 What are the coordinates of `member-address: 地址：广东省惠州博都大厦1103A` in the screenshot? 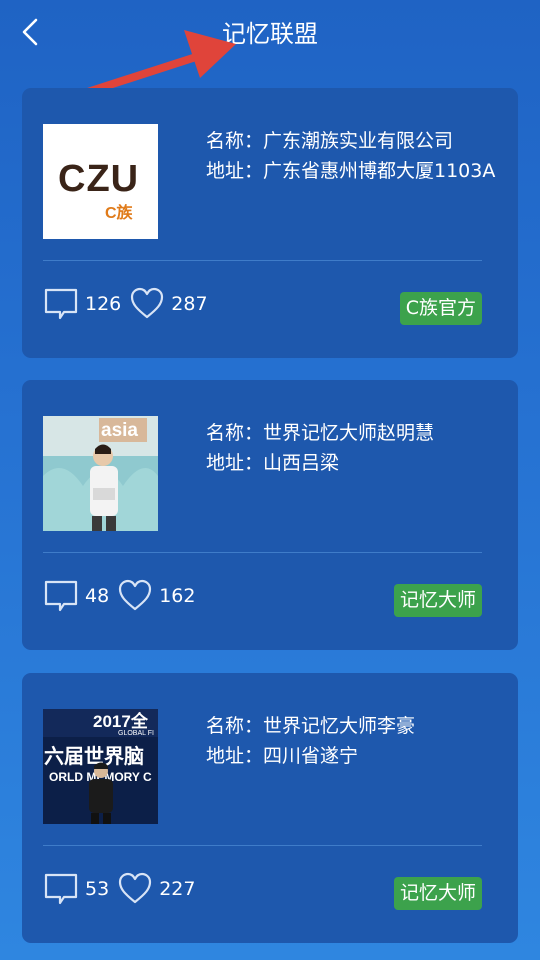 It's located at (351, 171).